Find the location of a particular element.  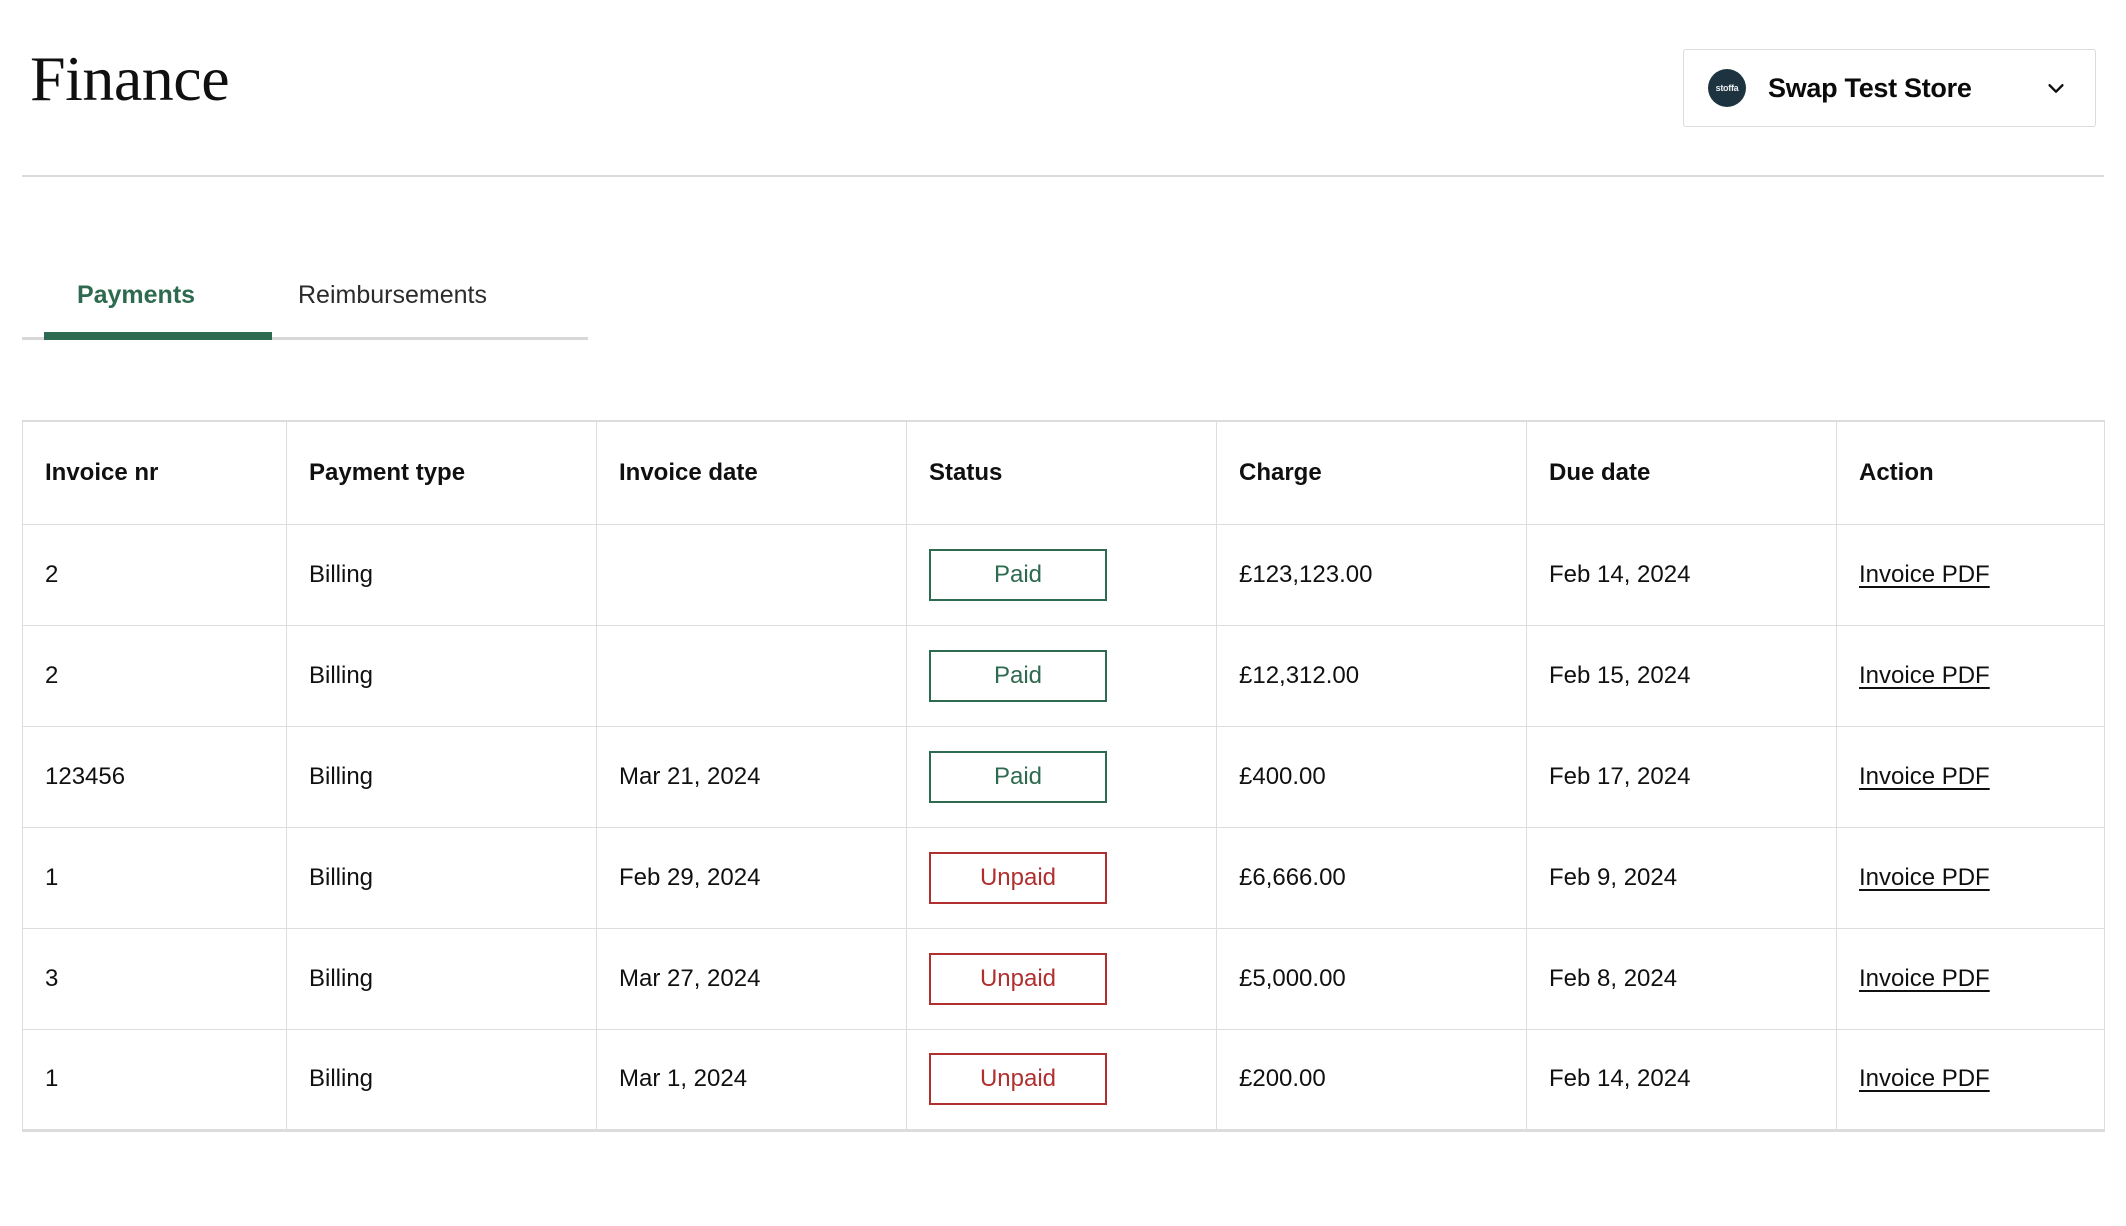

cell-due-date: Feb 9, 2024 is located at coordinates (1681, 878).